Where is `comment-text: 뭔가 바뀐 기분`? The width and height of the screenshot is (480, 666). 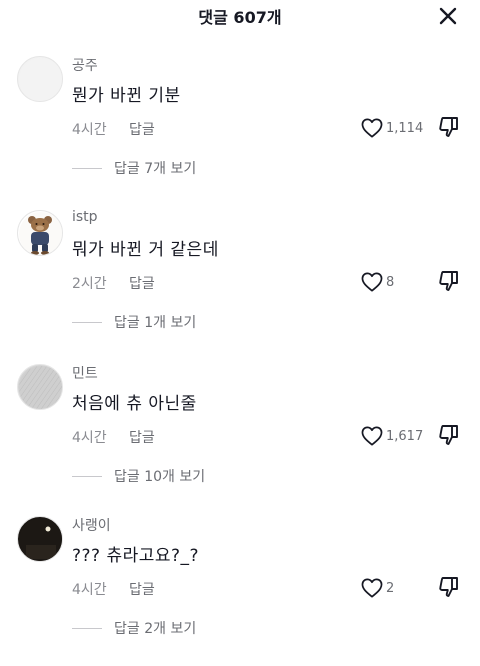
comment-text: 뭔가 바뀐 기분 is located at coordinates (126, 96).